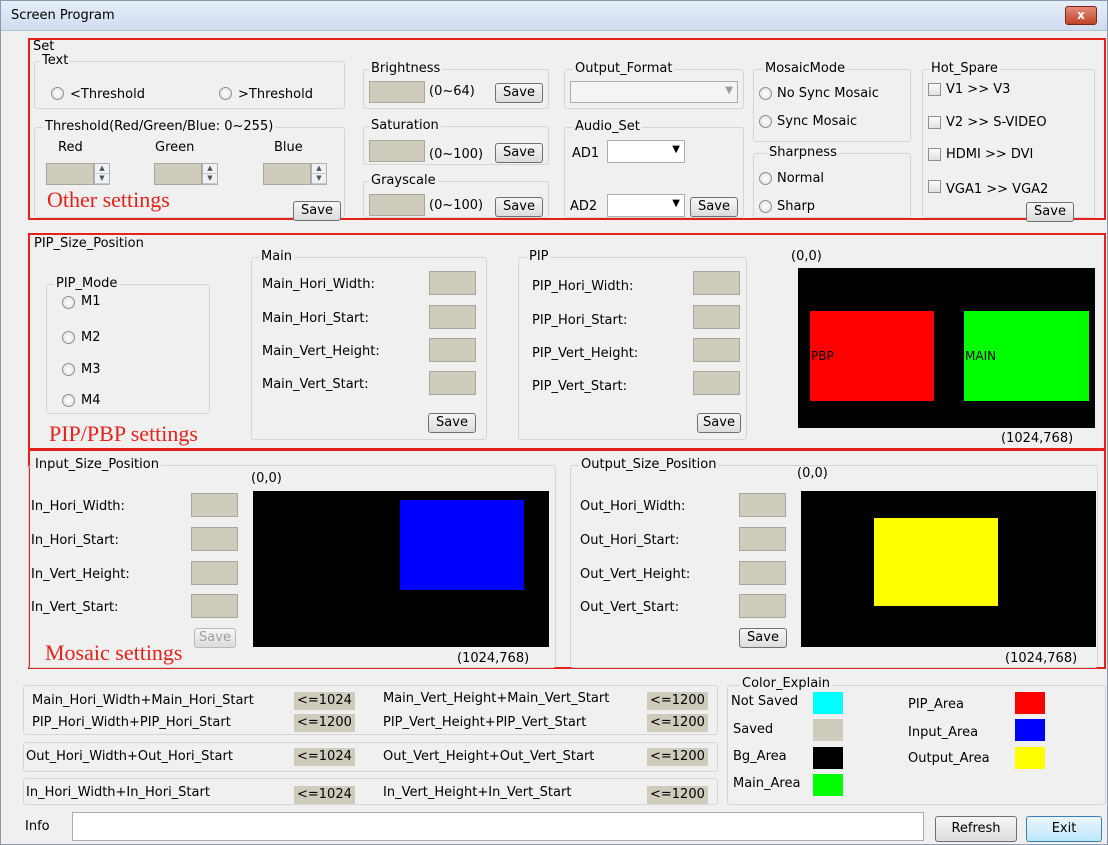  What do you see at coordinates (716, 383) in the screenshot?
I see `pip-vert-start-input` at bounding box center [716, 383].